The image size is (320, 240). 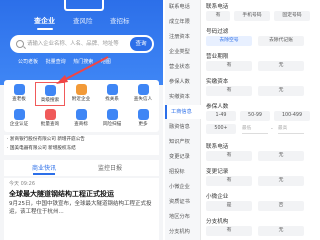 I want to click on section-title: 实缴资本, so click(x=217, y=82).